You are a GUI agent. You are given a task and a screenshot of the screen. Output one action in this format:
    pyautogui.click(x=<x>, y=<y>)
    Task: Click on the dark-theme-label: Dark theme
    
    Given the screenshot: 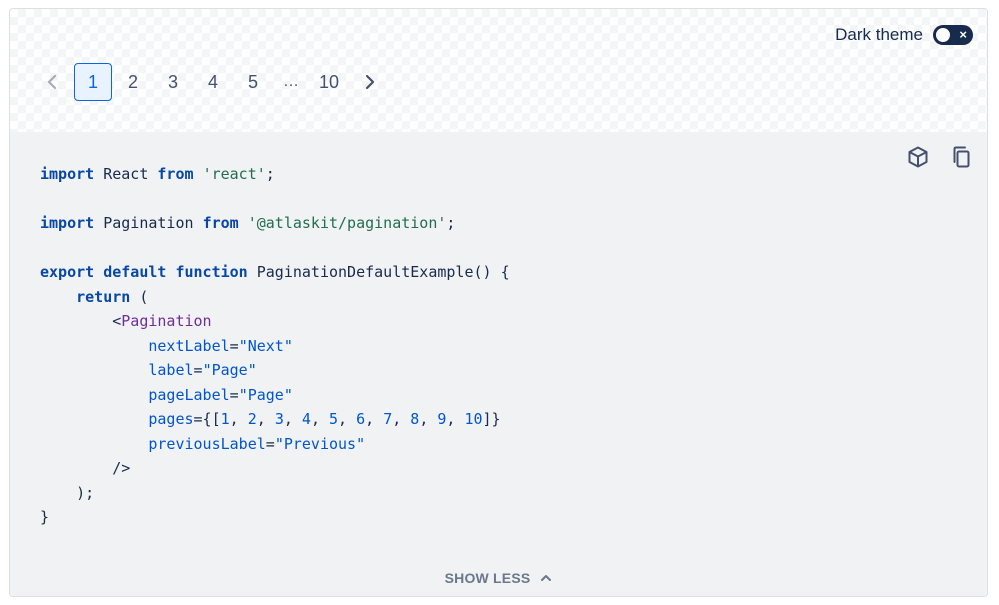 What is the action you would take?
    pyautogui.click(x=879, y=34)
    